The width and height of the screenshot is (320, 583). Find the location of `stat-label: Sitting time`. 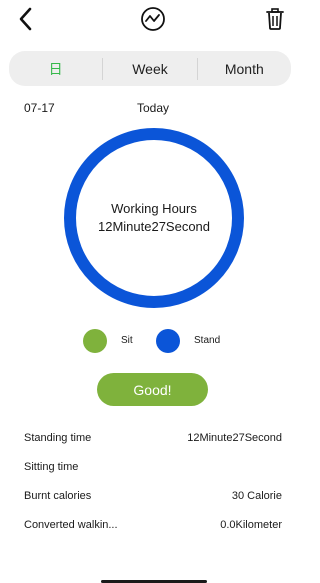

stat-label: Sitting time is located at coordinates (51, 467).